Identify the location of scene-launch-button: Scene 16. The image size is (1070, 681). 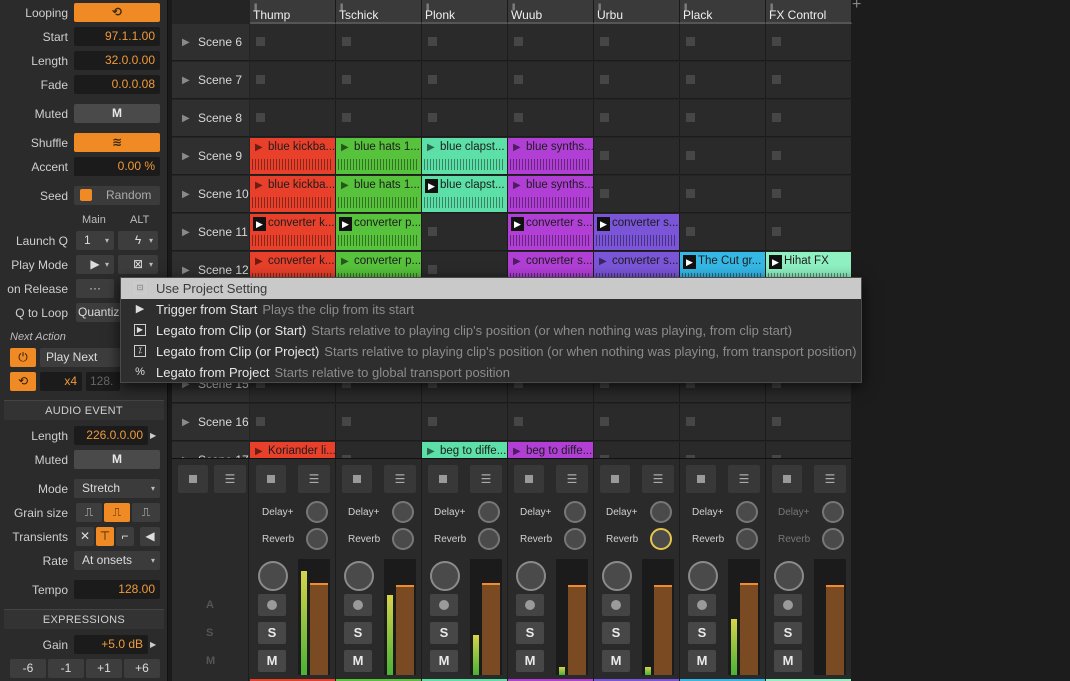
(210, 422).